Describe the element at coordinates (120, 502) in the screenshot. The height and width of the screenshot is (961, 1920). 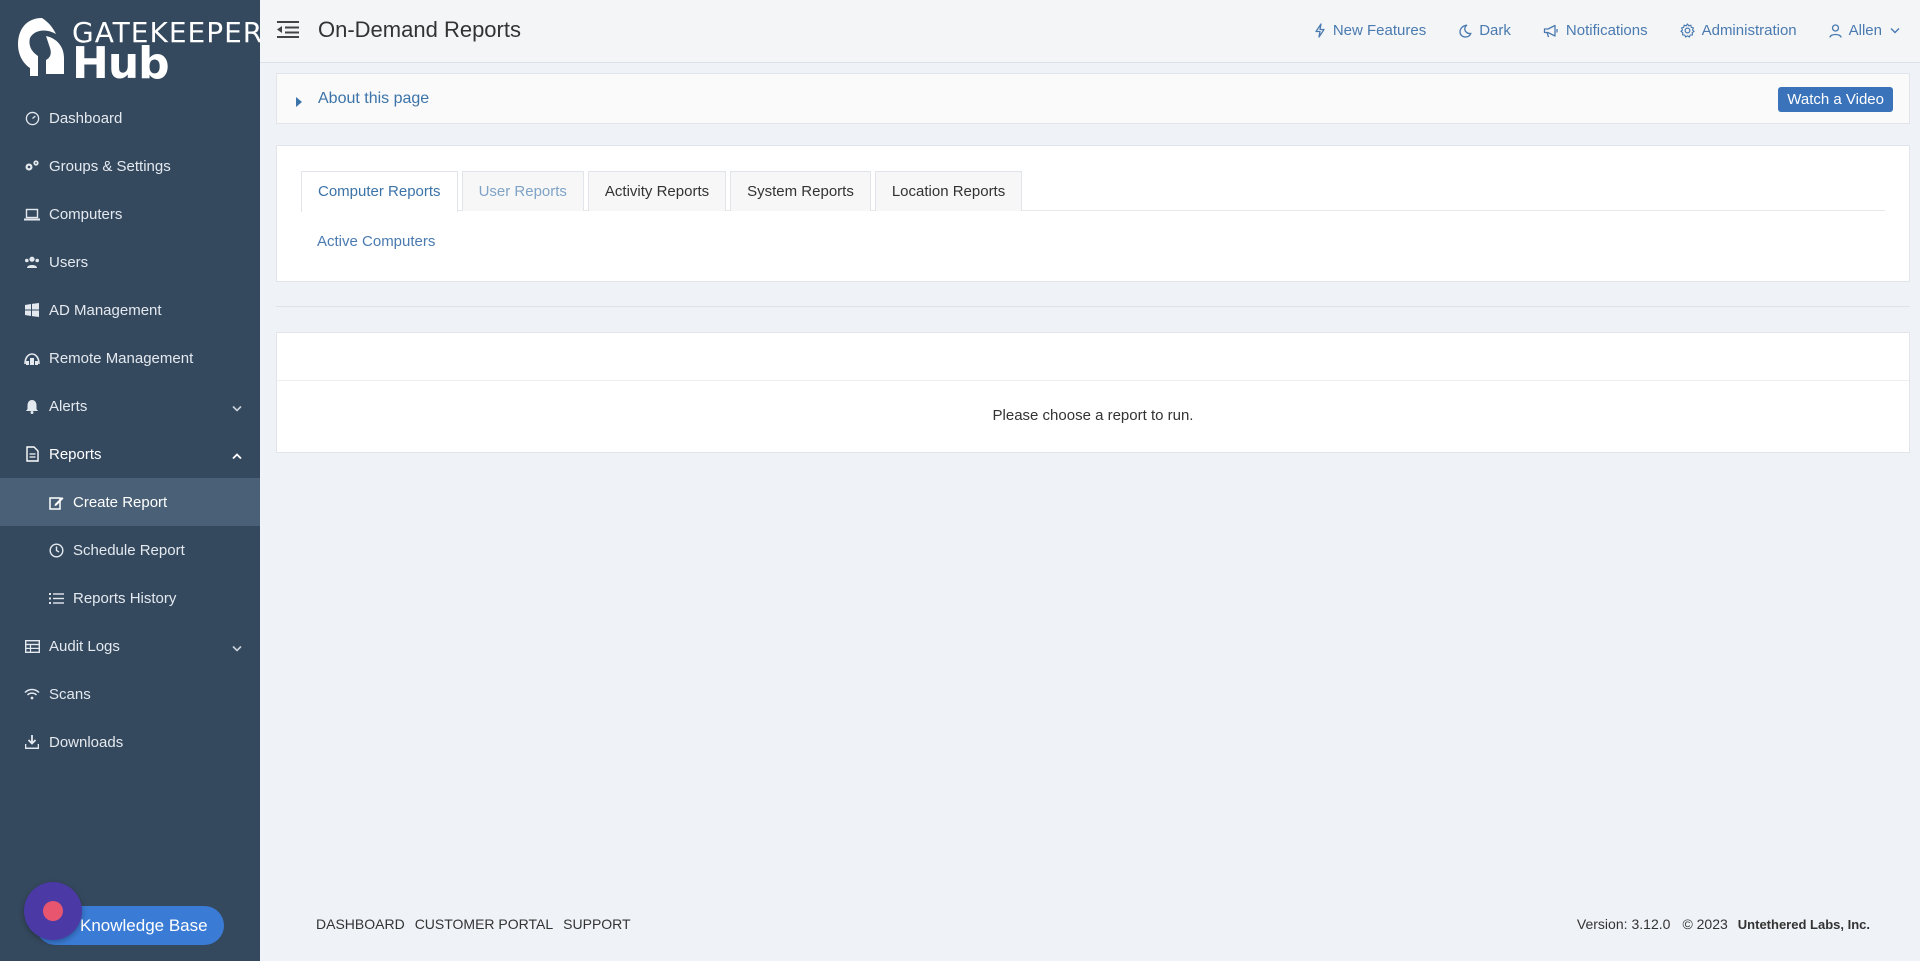
I see `sidebar-item-label: Create Report` at that location.